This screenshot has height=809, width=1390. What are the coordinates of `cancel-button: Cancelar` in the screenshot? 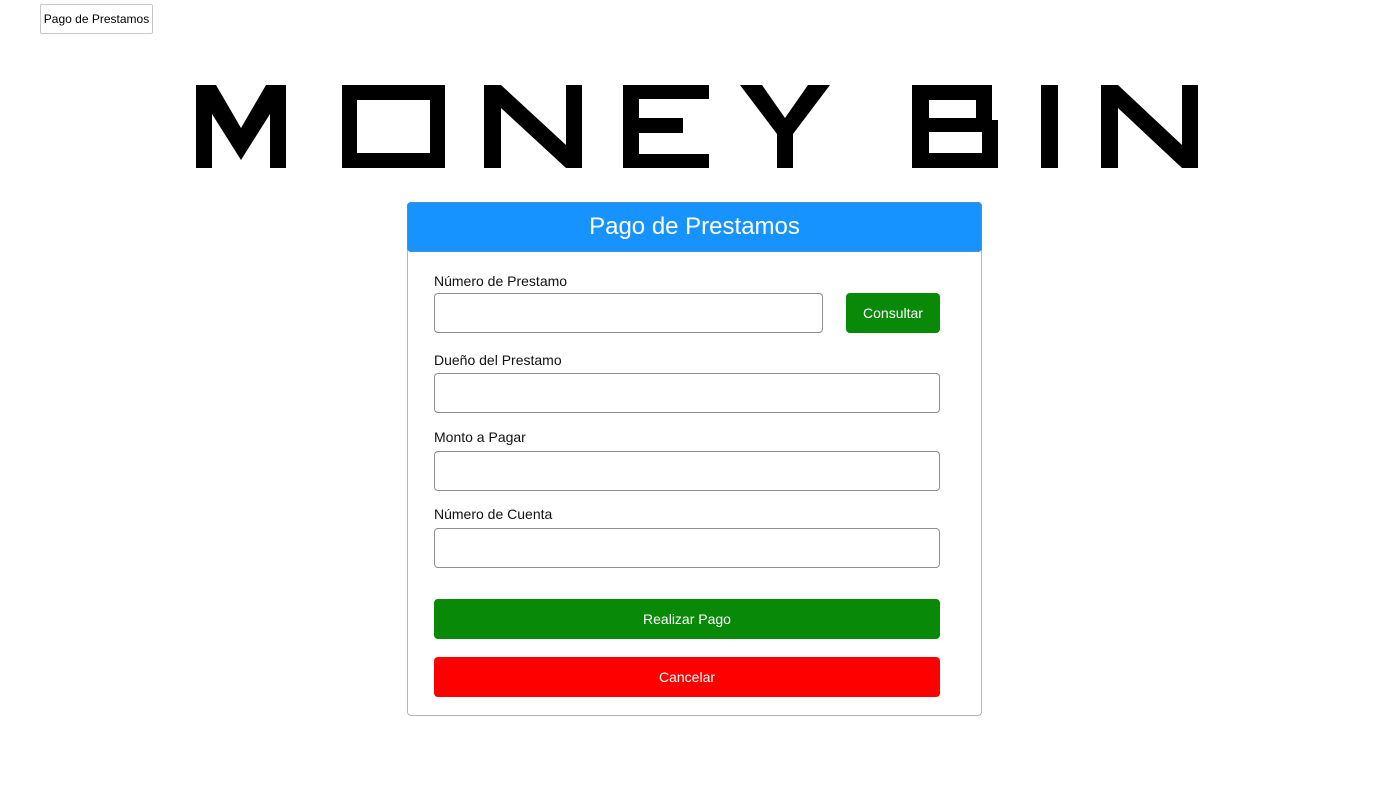 It's located at (687, 677).